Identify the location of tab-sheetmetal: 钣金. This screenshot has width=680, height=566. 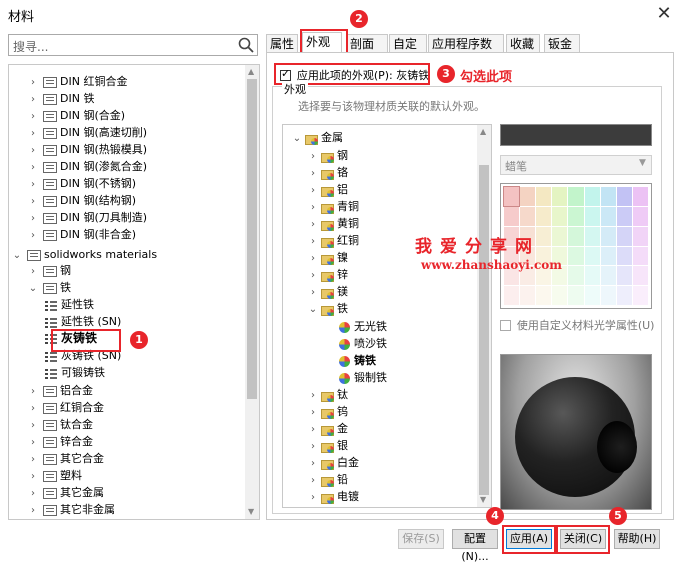
(562, 43).